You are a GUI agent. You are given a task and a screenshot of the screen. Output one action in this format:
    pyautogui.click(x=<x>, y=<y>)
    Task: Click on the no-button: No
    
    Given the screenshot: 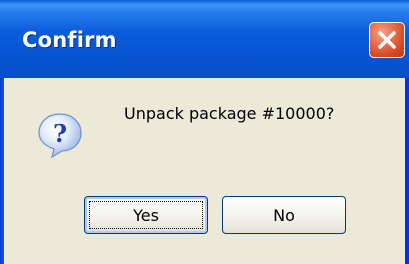 What is the action you would take?
    pyautogui.click(x=284, y=215)
    